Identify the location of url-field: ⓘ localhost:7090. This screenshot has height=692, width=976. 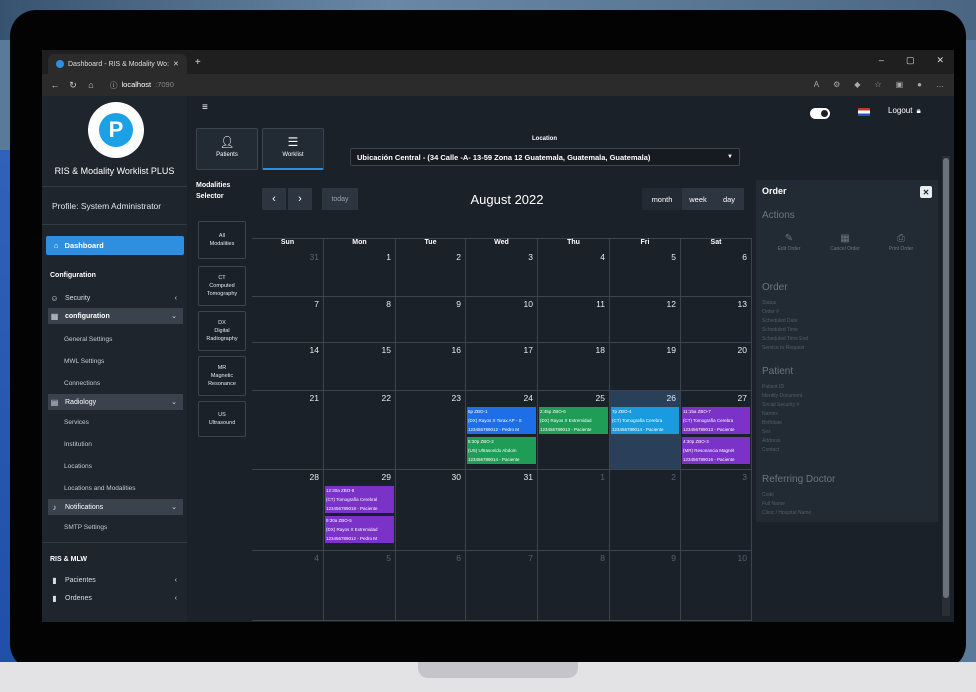
(142, 85).